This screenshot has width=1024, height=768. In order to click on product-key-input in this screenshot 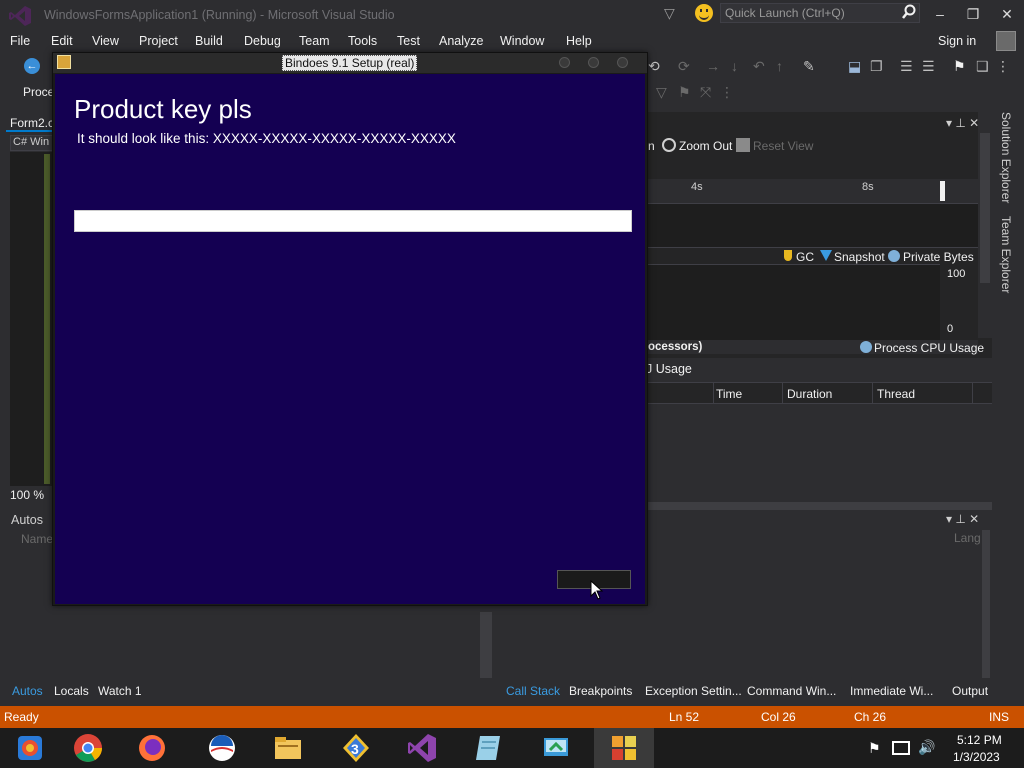, I will do `click(353, 221)`.